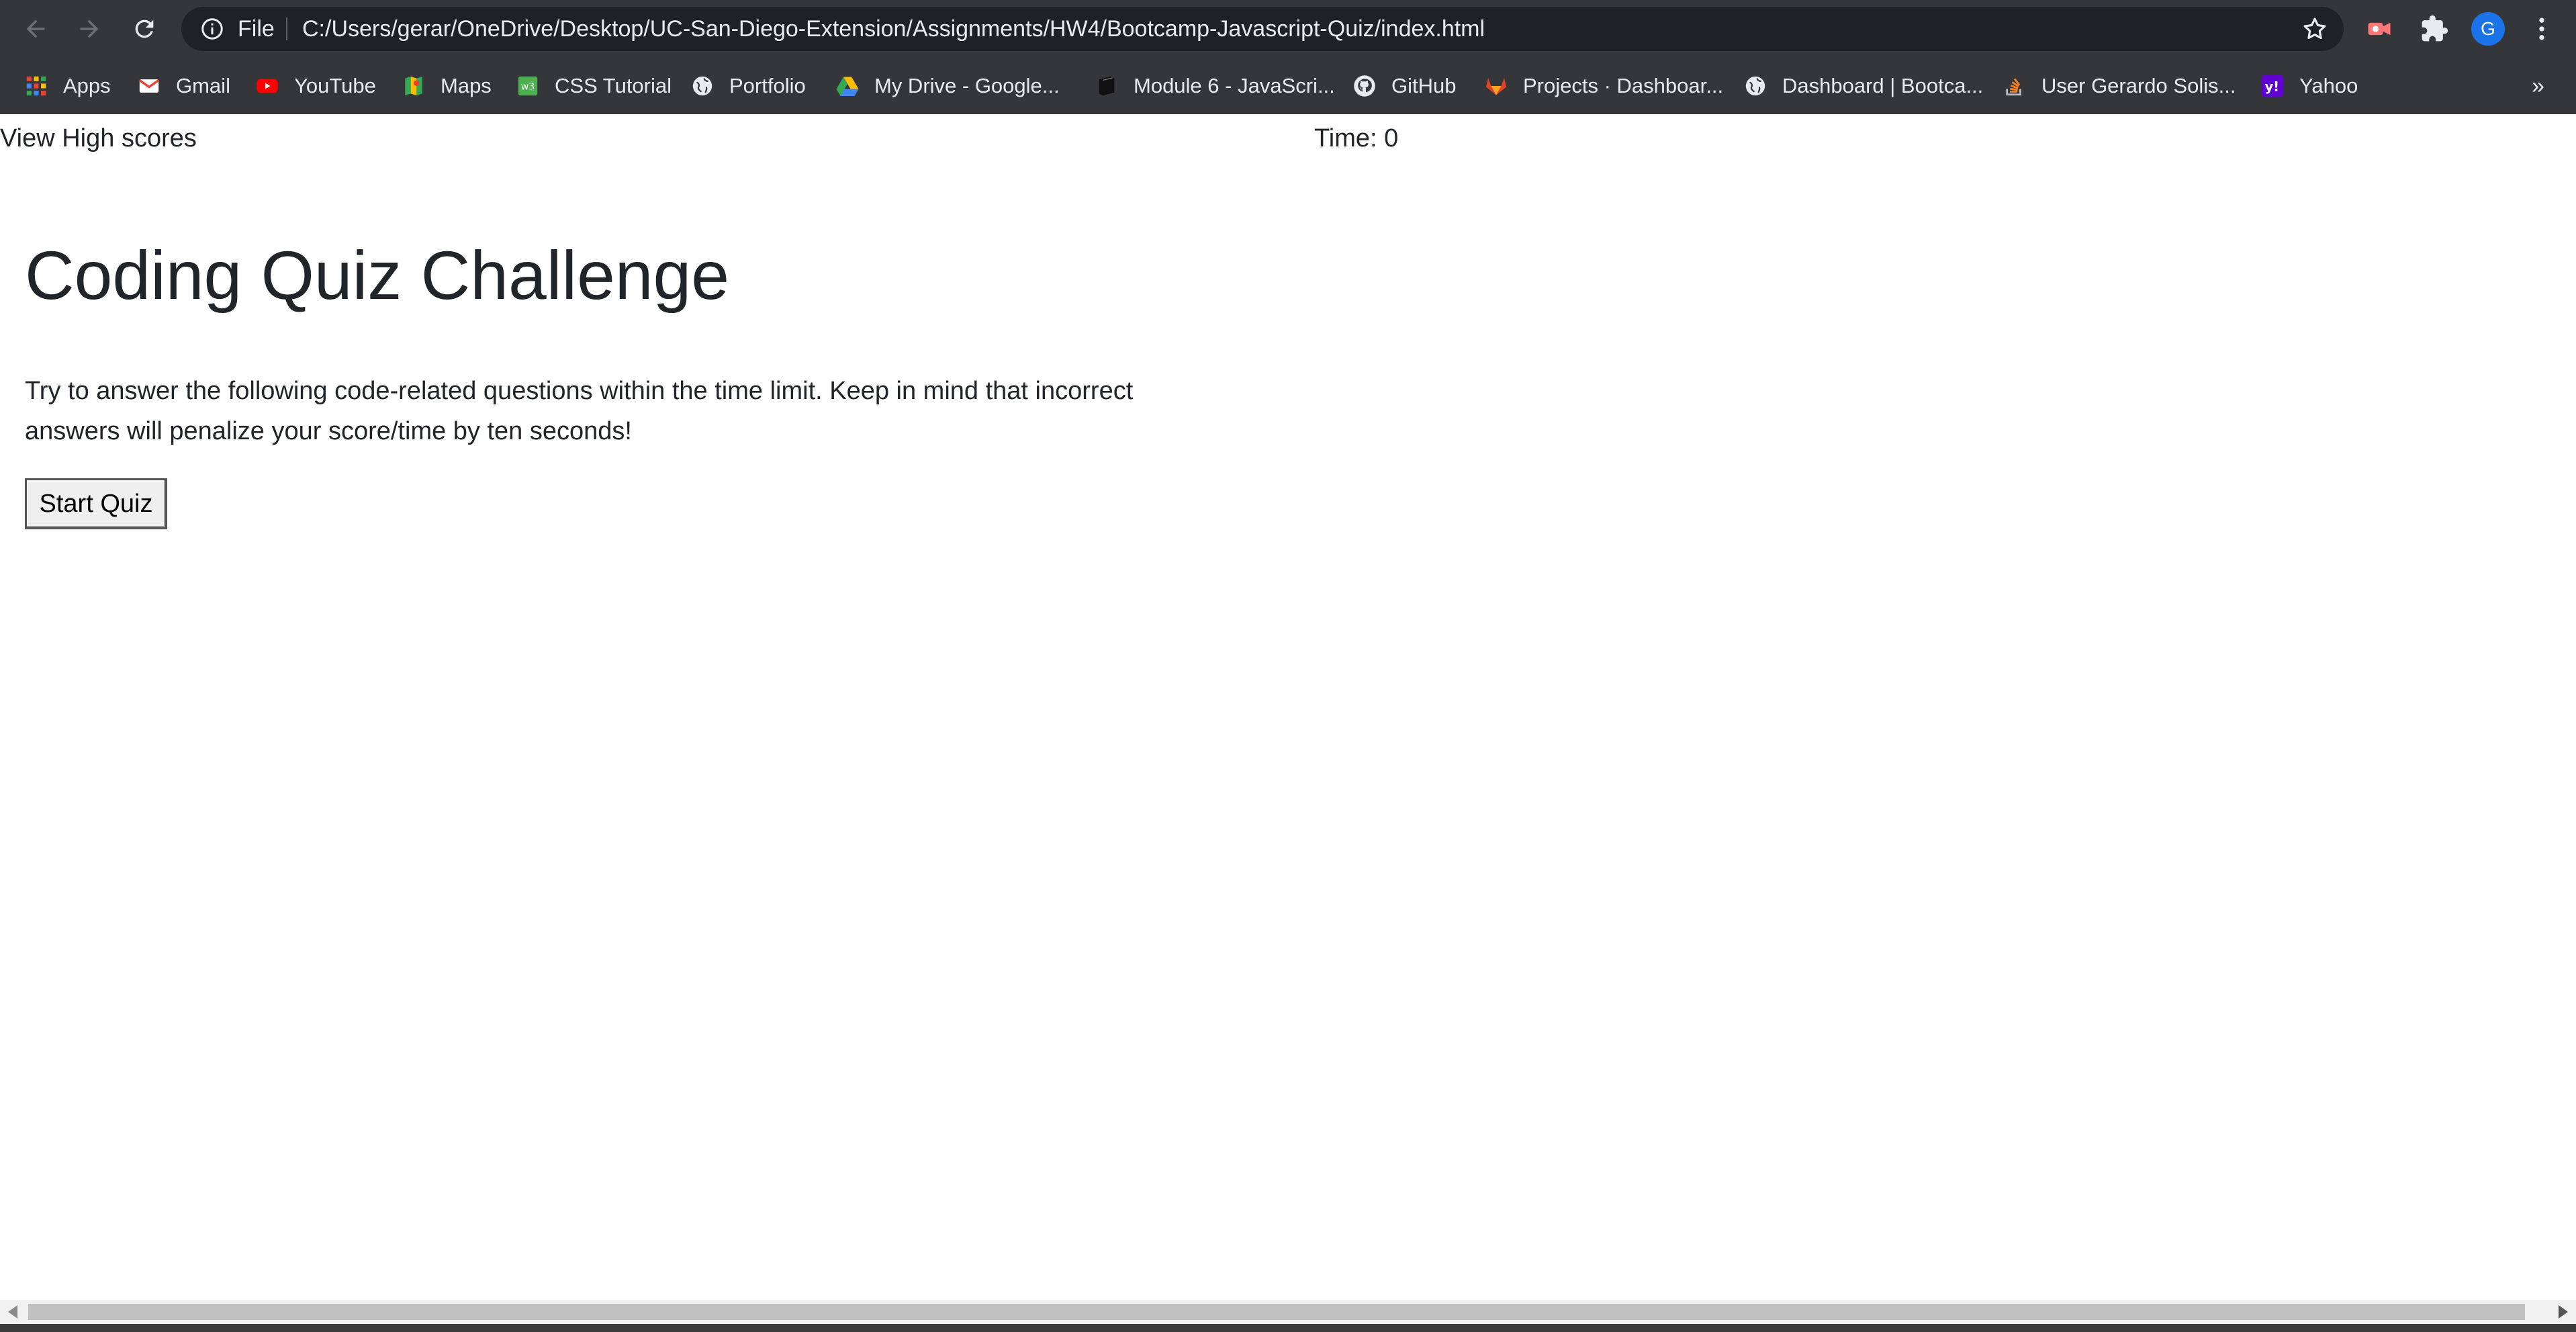 This screenshot has height=1332, width=2576. Describe the element at coordinates (87, 85) in the screenshot. I see `bookmark-label: Apps` at that location.